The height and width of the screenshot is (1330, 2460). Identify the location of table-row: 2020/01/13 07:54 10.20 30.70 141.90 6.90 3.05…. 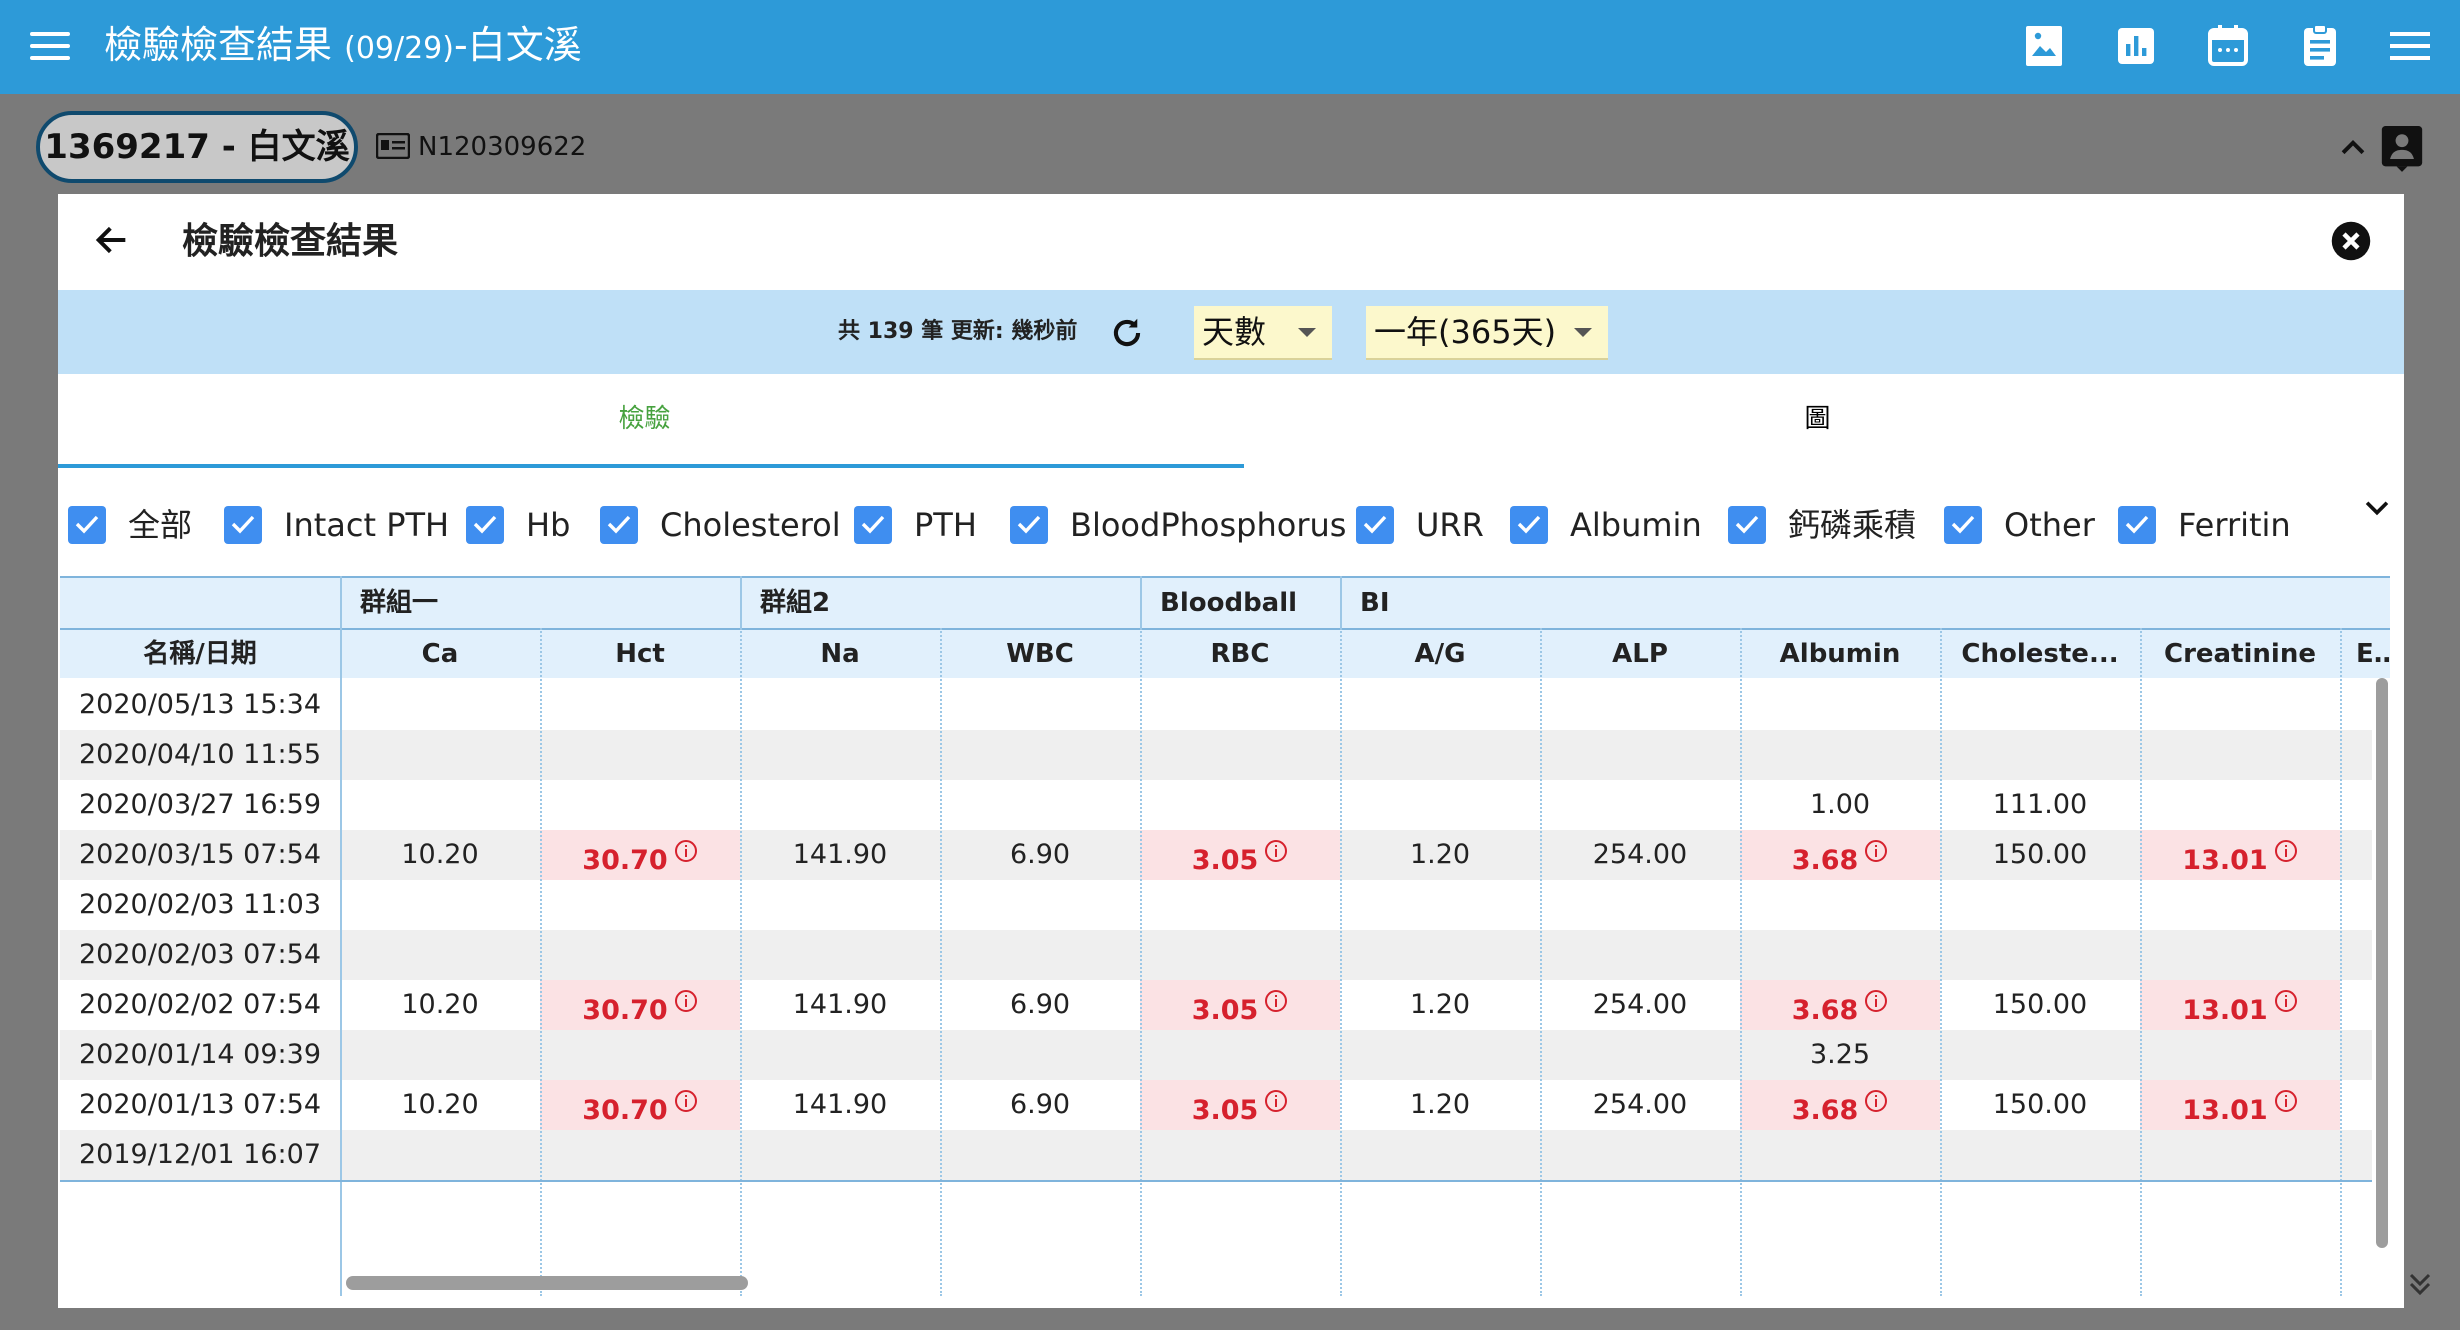
(1216, 1105).